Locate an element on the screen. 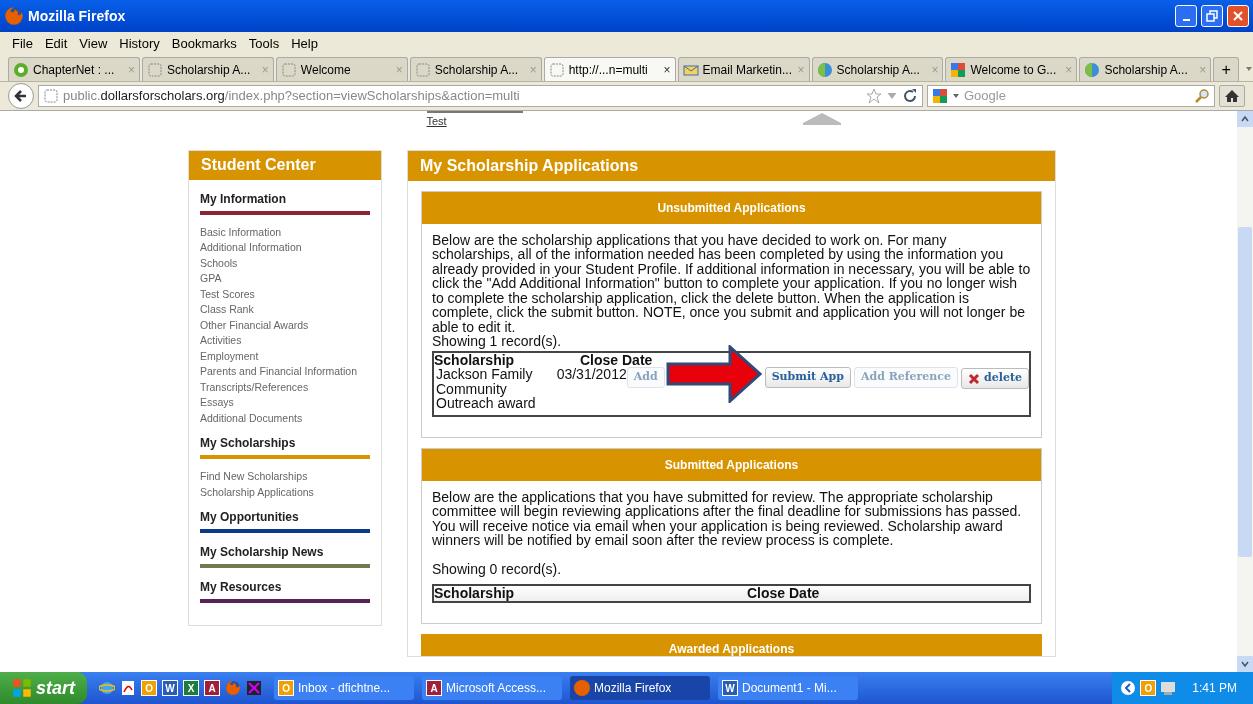 This screenshot has width=1253, height=704. sidebar-heading: My Opportunities is located at coordinates (285, 517).